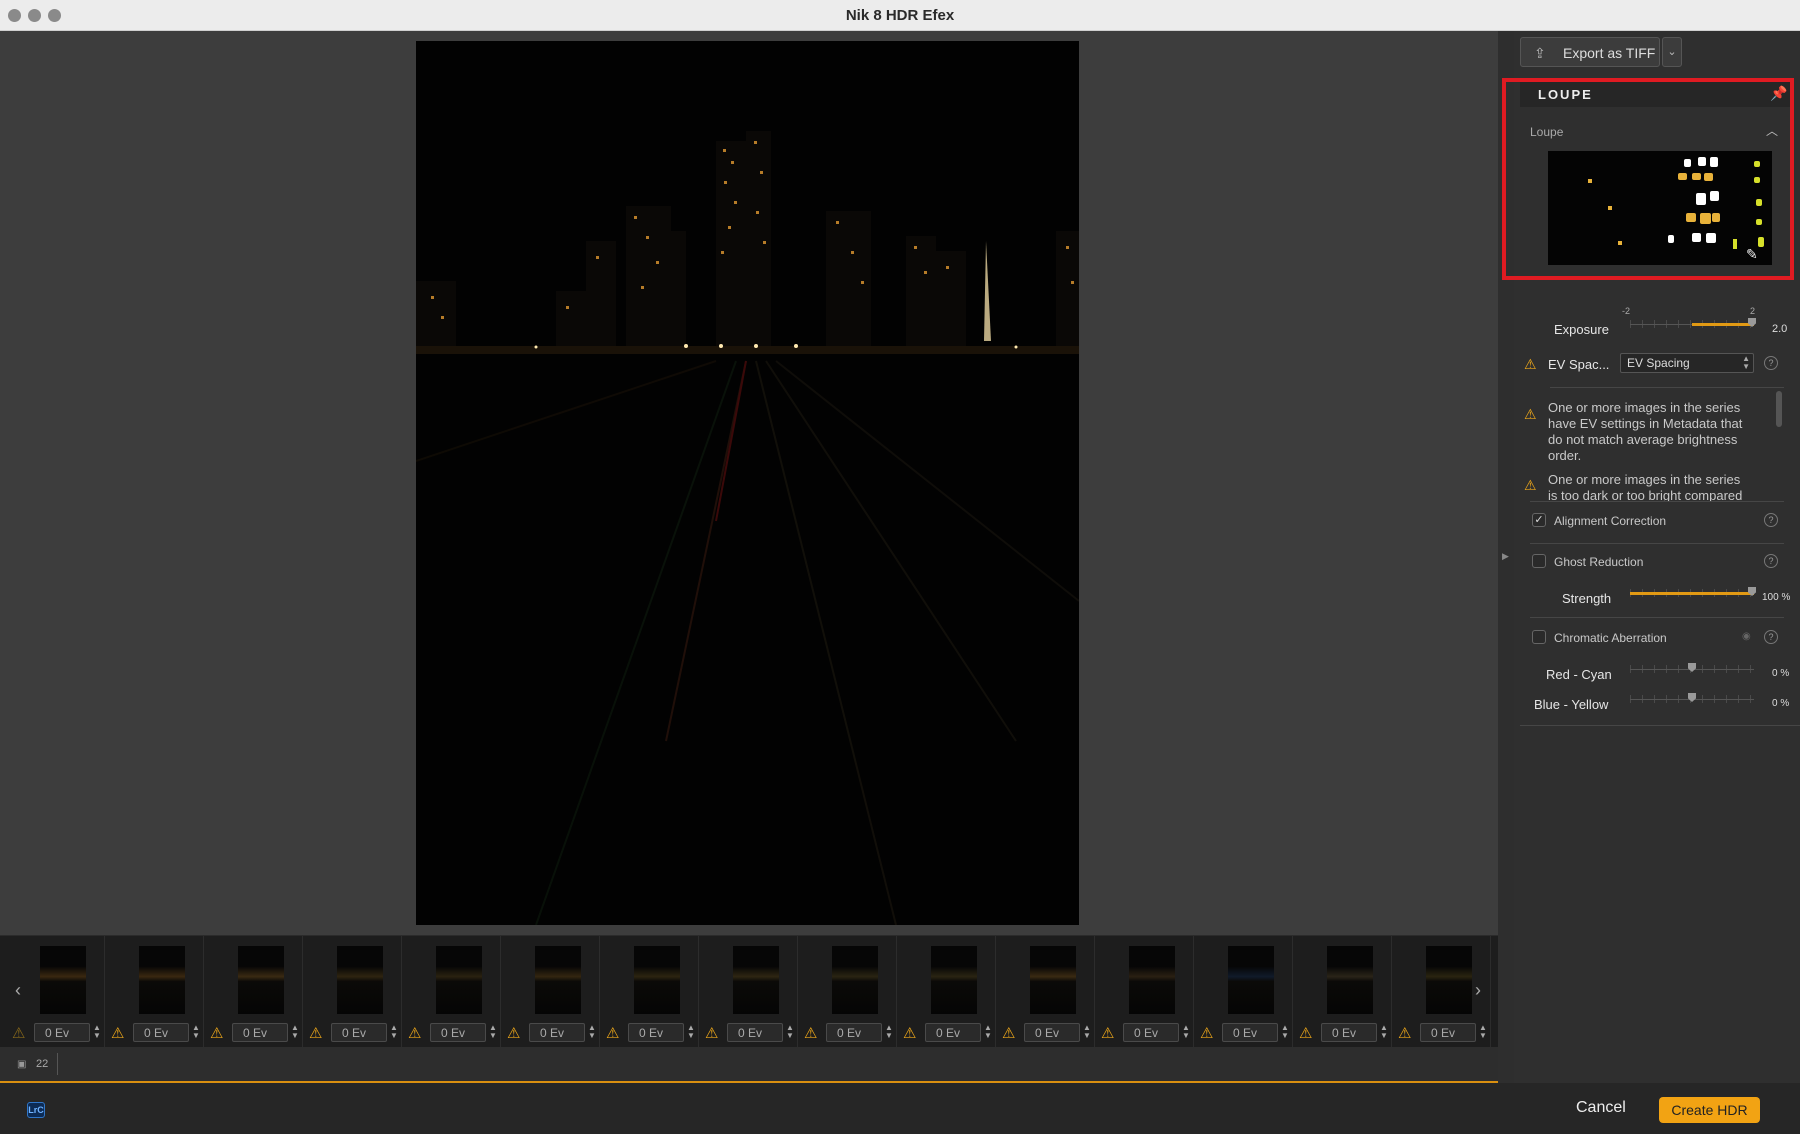  Describe the element at coordinates (1601, 1108) in the screenshot. I see `cancel-button: Cancel` at that location.